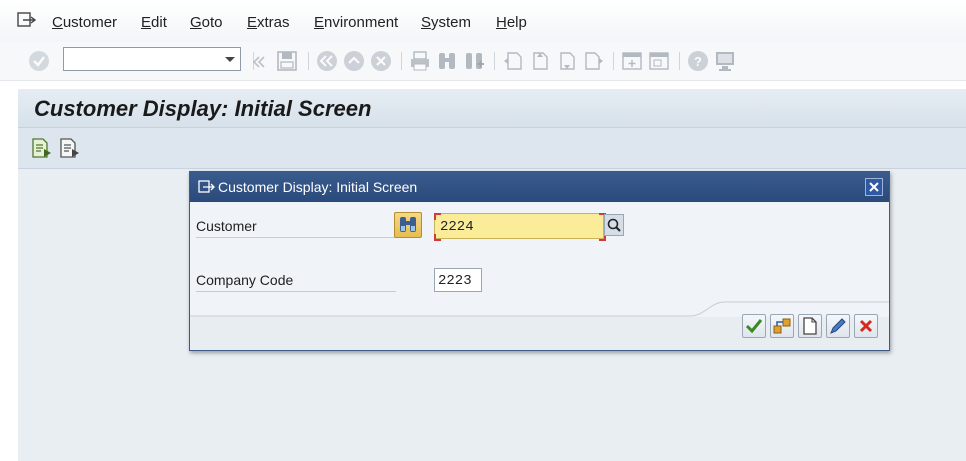 The width and height of the screenshot is (966, 461). I want to click on dialog-title: Customer Display: Initial Screen, so click(318, 187).